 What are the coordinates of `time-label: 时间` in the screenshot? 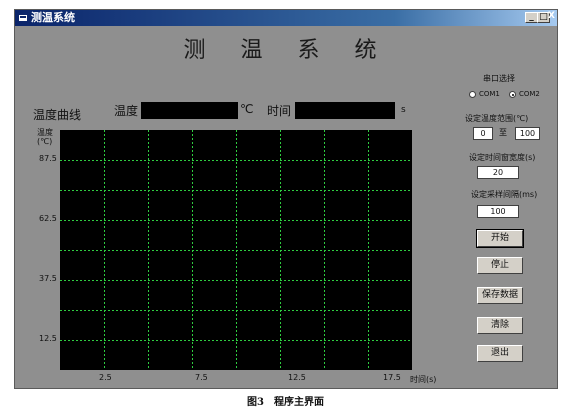 It's located at (279, 111).